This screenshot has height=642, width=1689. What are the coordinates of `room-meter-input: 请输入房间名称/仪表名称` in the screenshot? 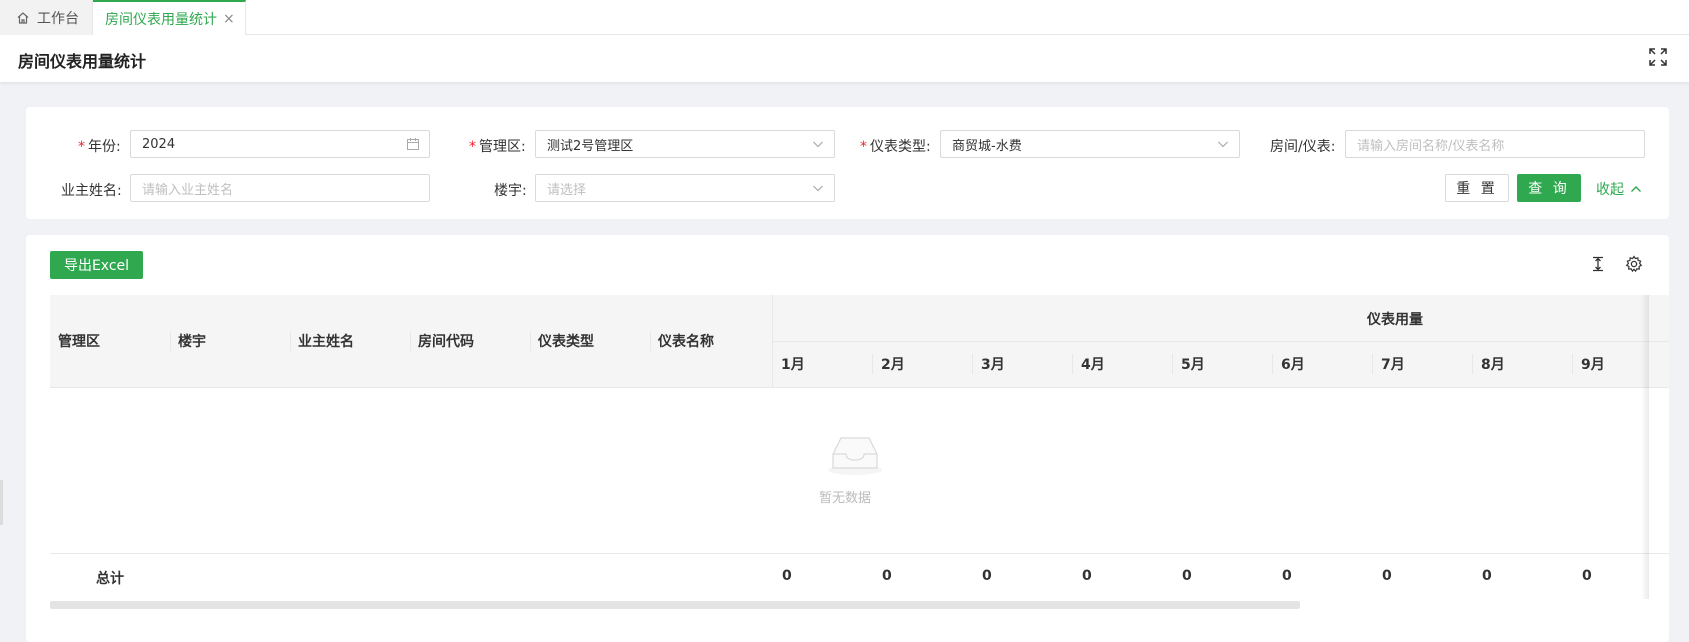 It's located at (1495, 144).